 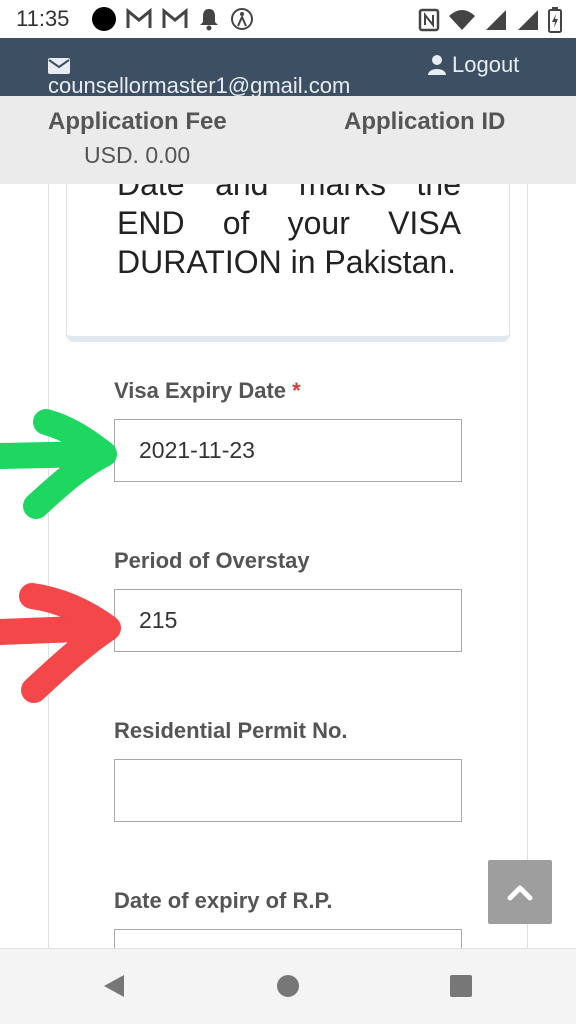 What do you see at coordinates (114, 986) in the screenshot?
I see `back-icon` at bounding box center [114, 986].